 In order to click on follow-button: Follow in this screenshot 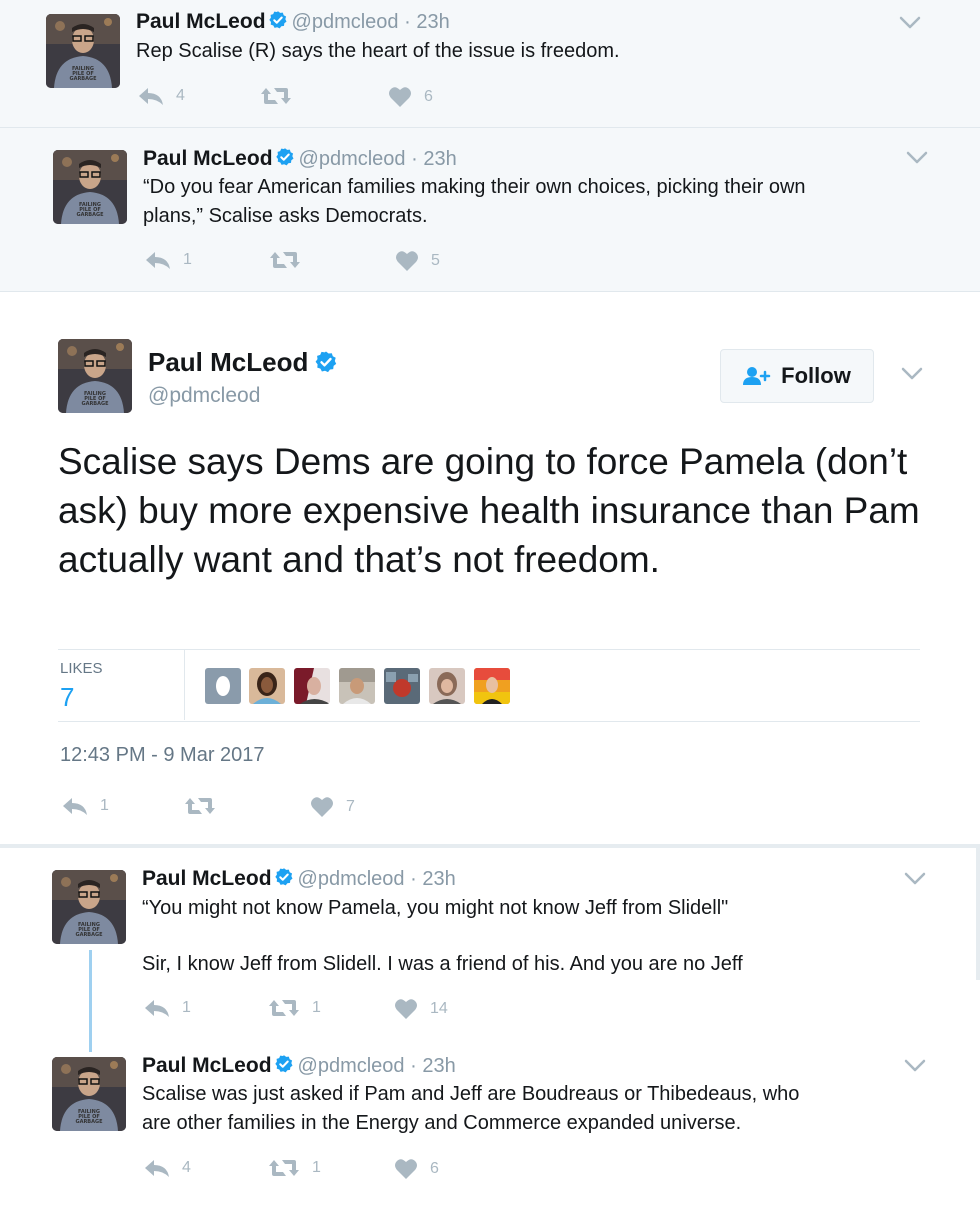, I will do `click(797, 376)`.